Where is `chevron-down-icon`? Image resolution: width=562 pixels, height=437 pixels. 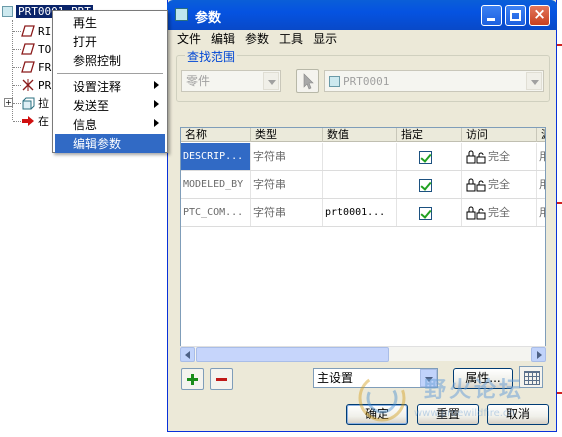
chevron-down-icon is located at coordinates (428, 378).